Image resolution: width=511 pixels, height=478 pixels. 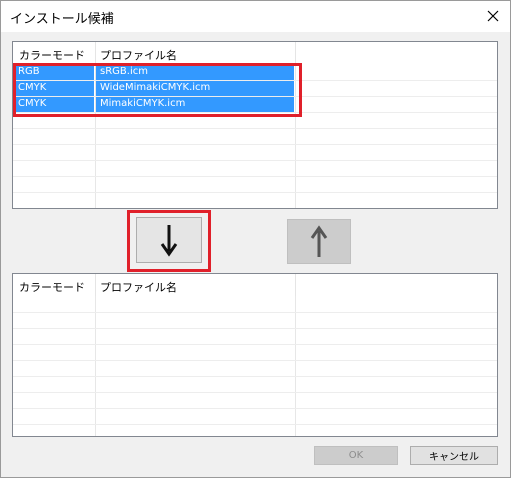 I want to click on arrow-up-icon, so click(x=319, y=240).